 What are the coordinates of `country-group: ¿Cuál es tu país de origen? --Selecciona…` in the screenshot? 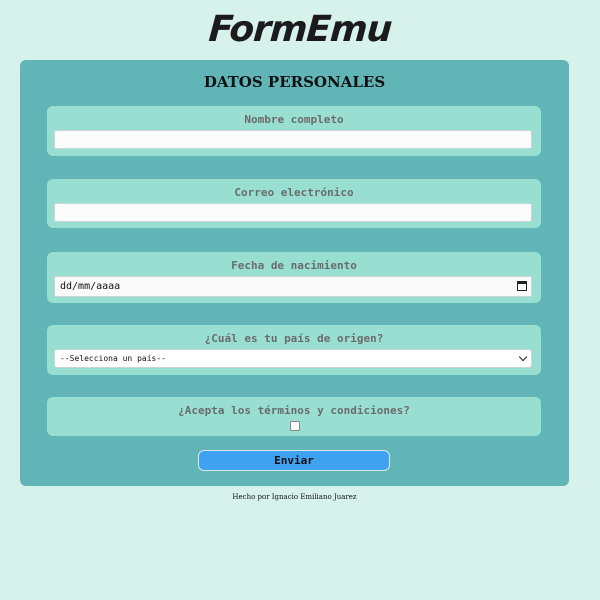 It's located at (294, 350).